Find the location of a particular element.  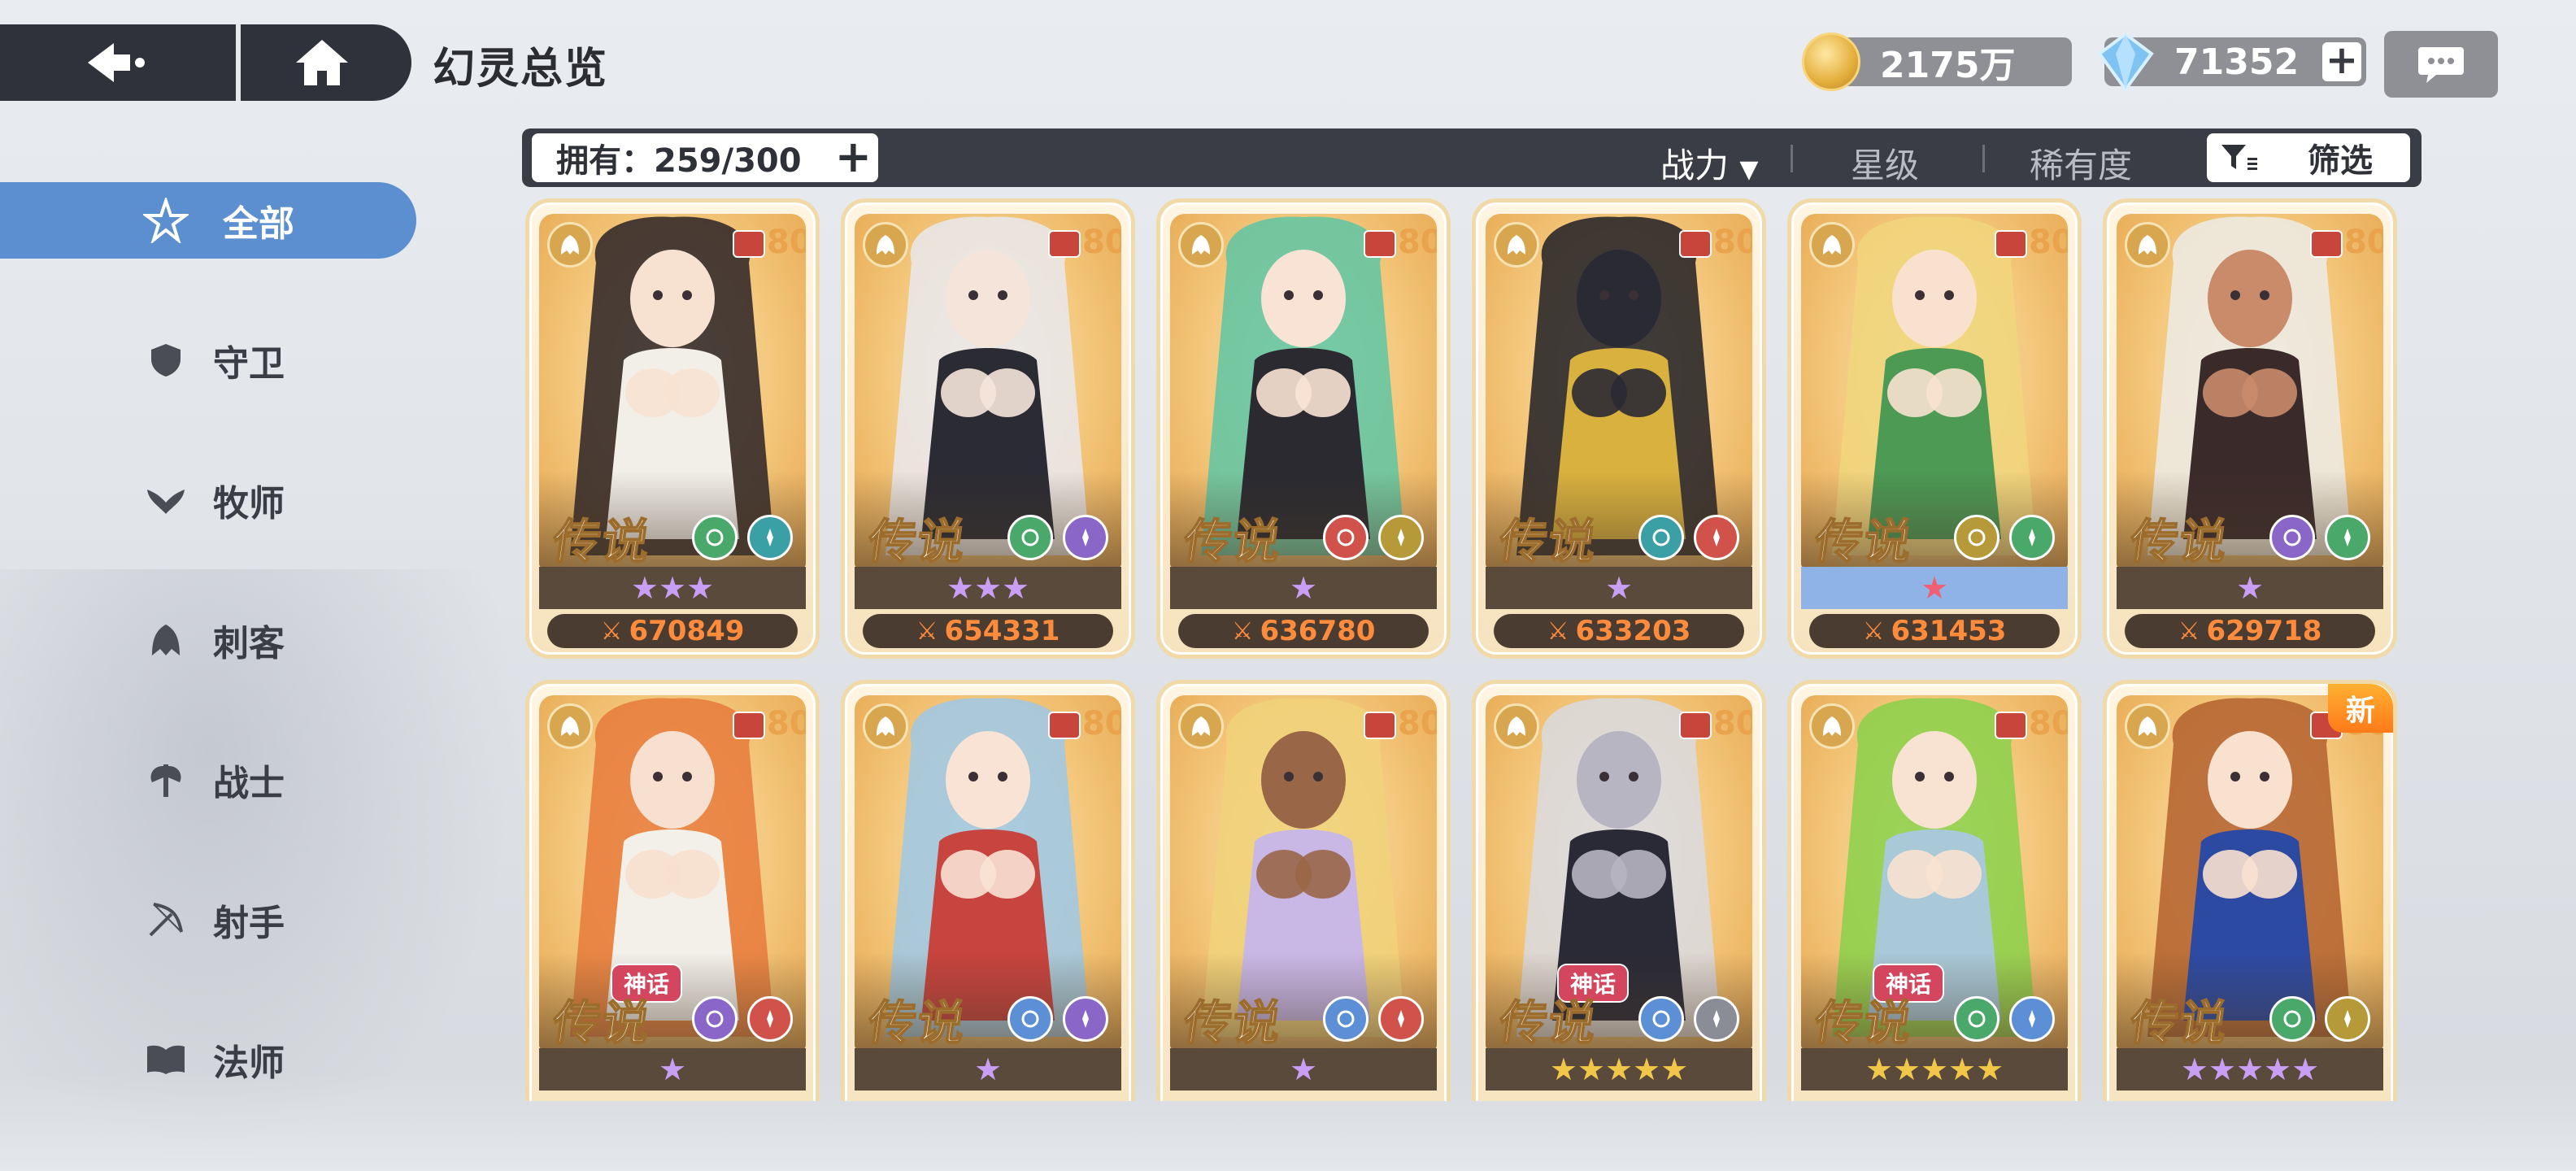

filter-bar: 拥有：259/300 + 战力 ▼ 星级 稀有度 筛选 is located at coordinates (1472, 158).